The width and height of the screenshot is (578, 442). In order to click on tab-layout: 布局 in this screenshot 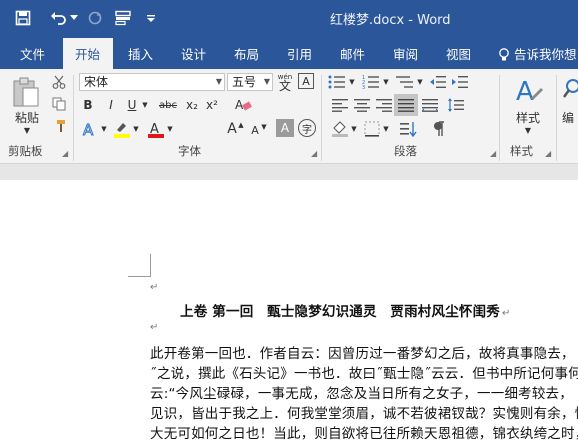, I will do `click(246, 53)`.